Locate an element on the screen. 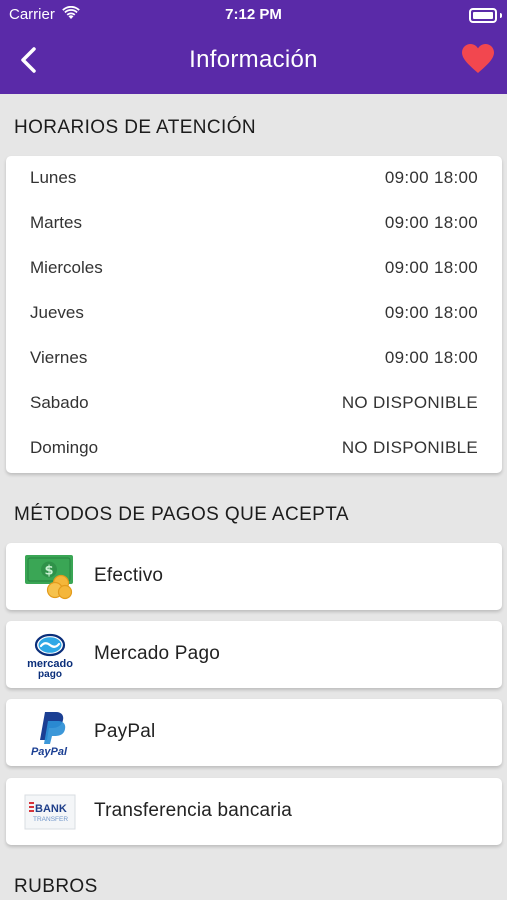  favorite-button is located at coordinates (478, 59).